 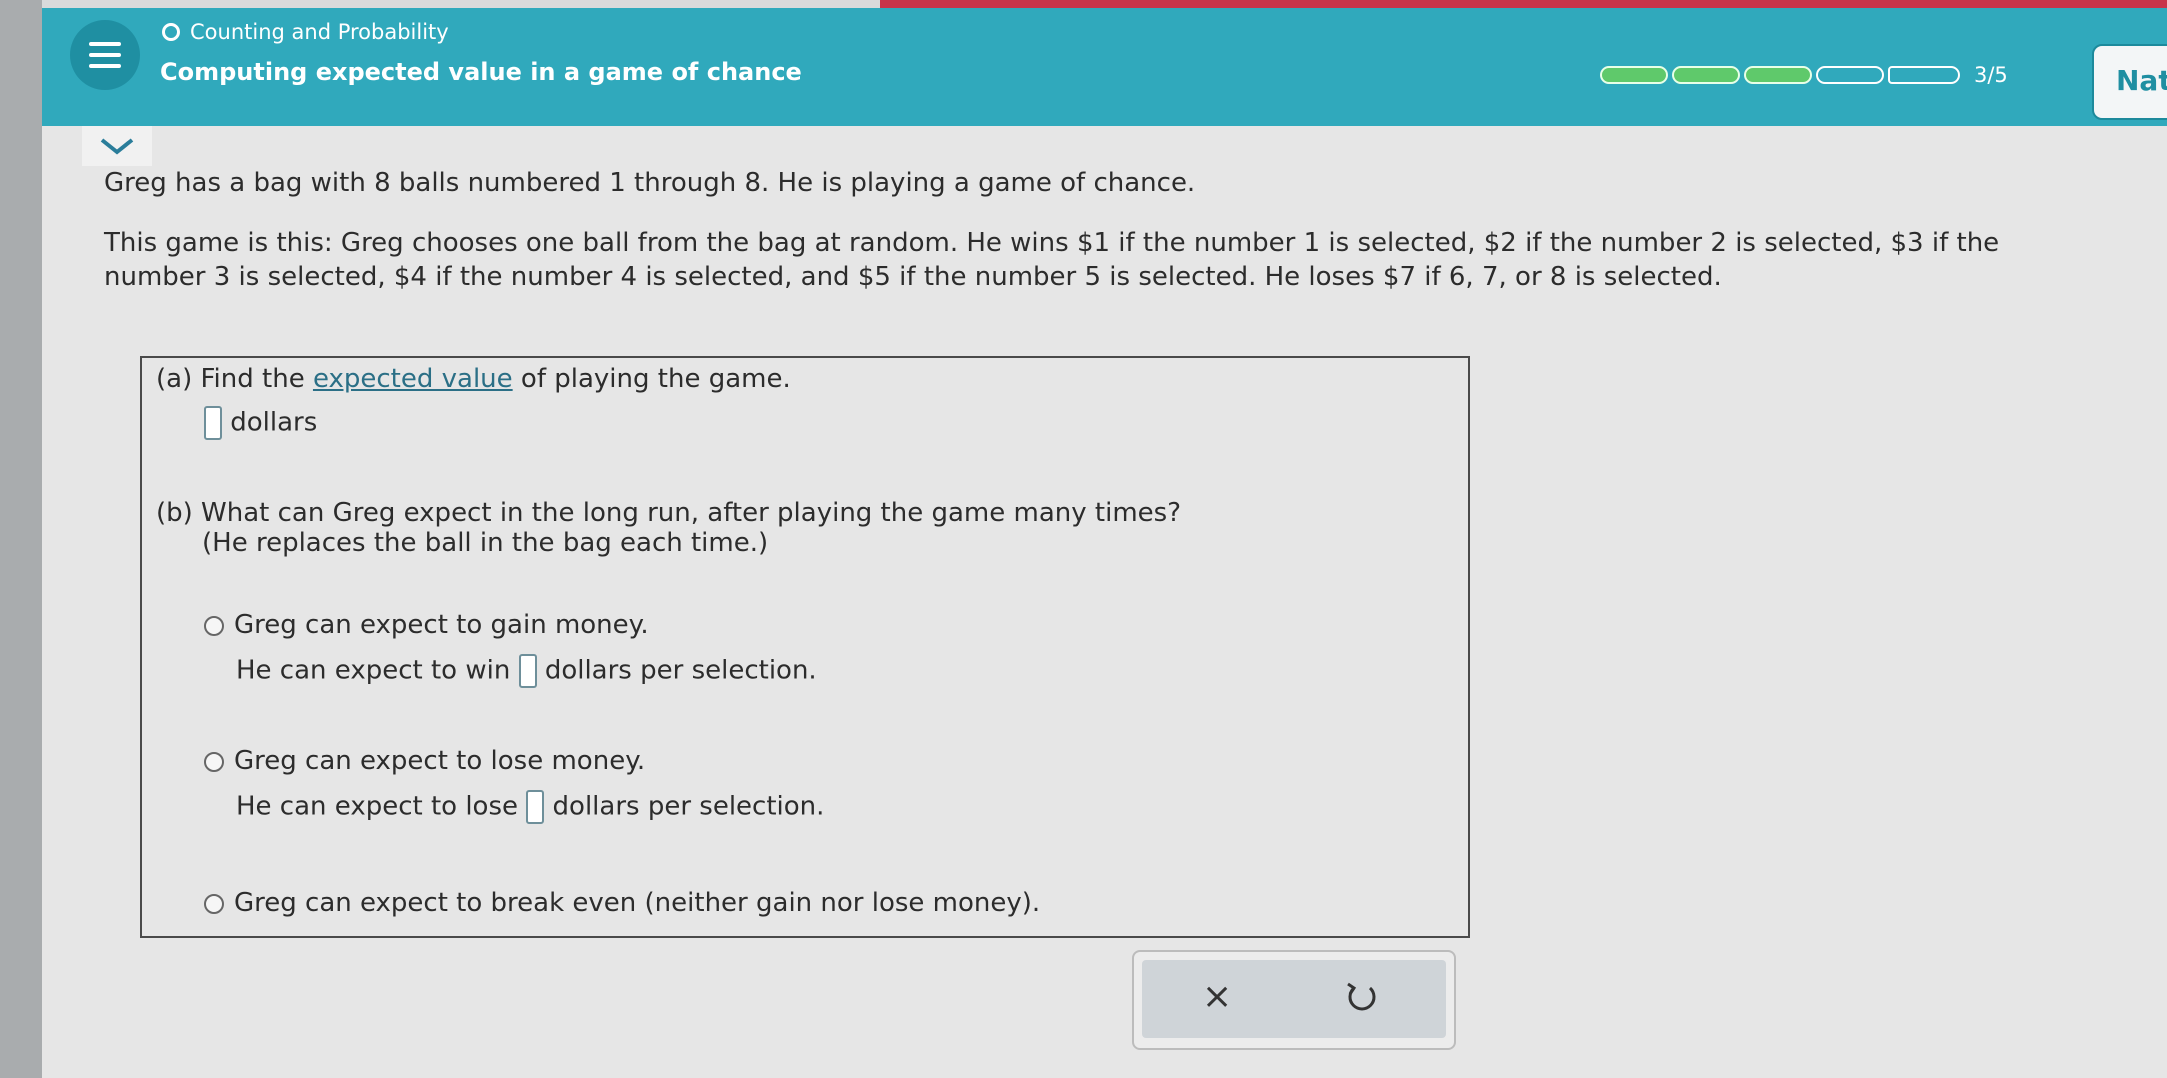 I want to click on lose-amount-input, so click(x=535, y=807).